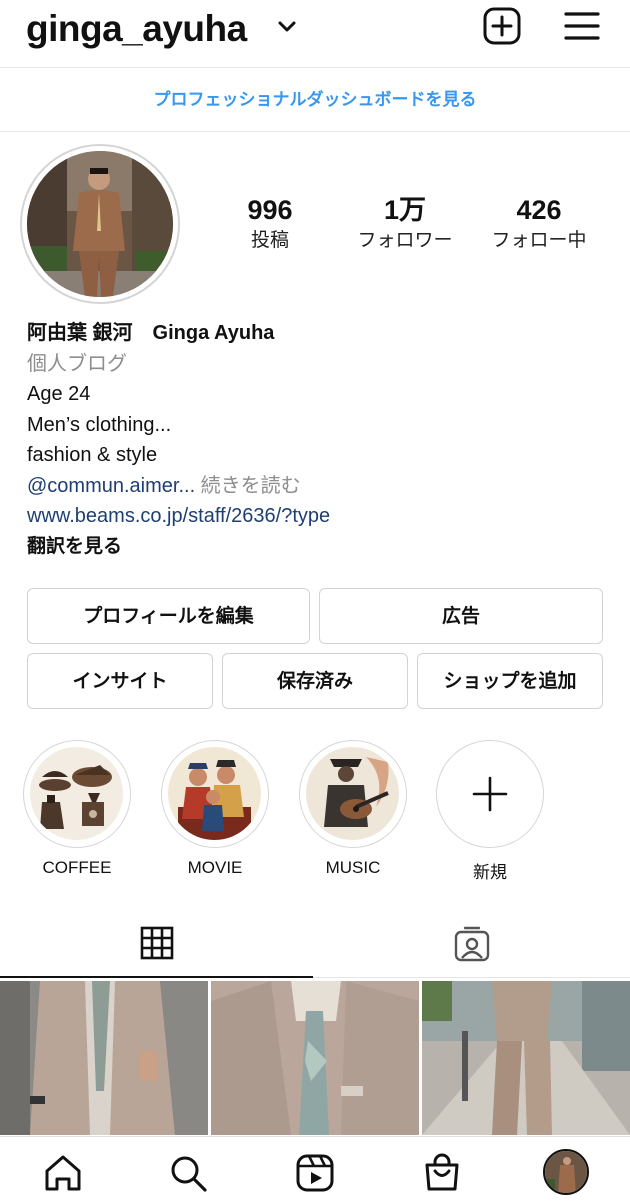  I want to click on profile-tabs, so click(315, 945).